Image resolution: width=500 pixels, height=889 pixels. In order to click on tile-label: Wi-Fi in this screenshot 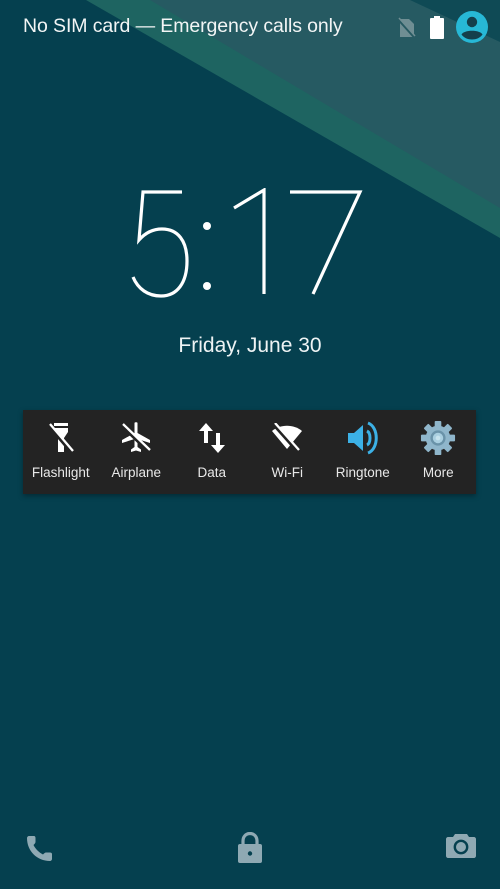, I will do `click(287, 472)`.